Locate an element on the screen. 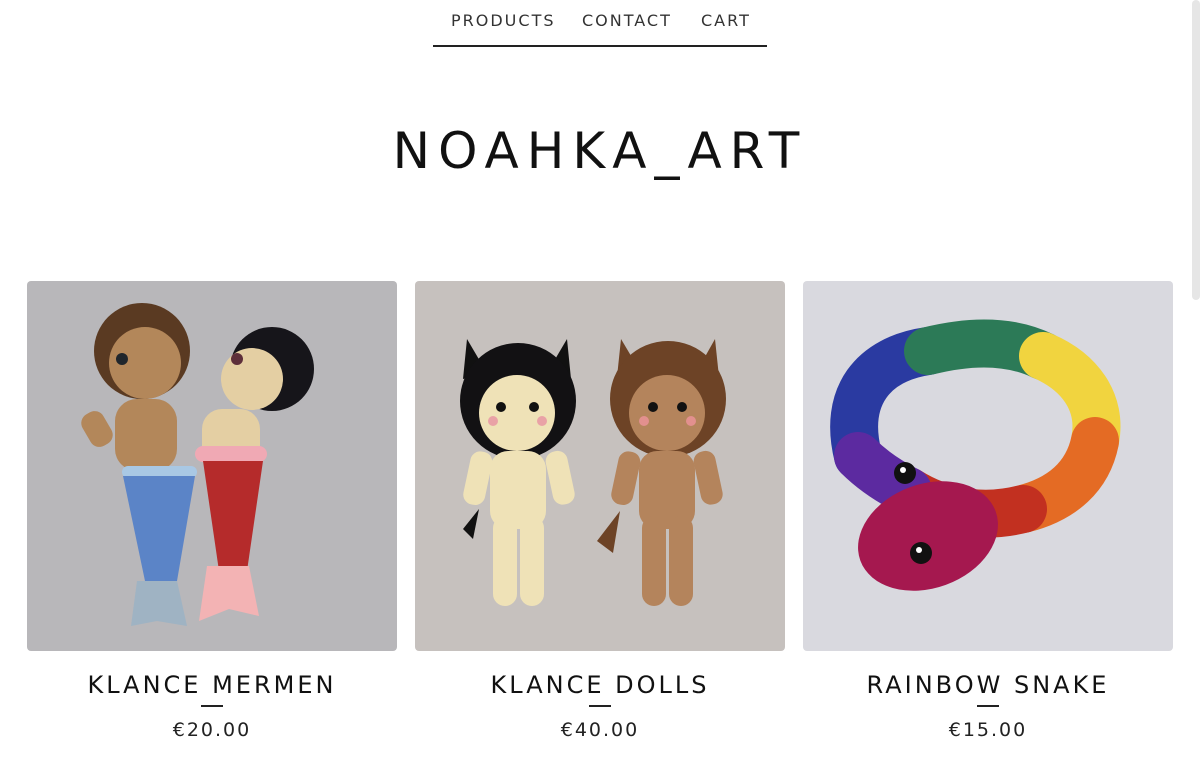 The image size is (1200, 763). product-title: RAINBOW SNAKE is located at coordinates (988, 685).